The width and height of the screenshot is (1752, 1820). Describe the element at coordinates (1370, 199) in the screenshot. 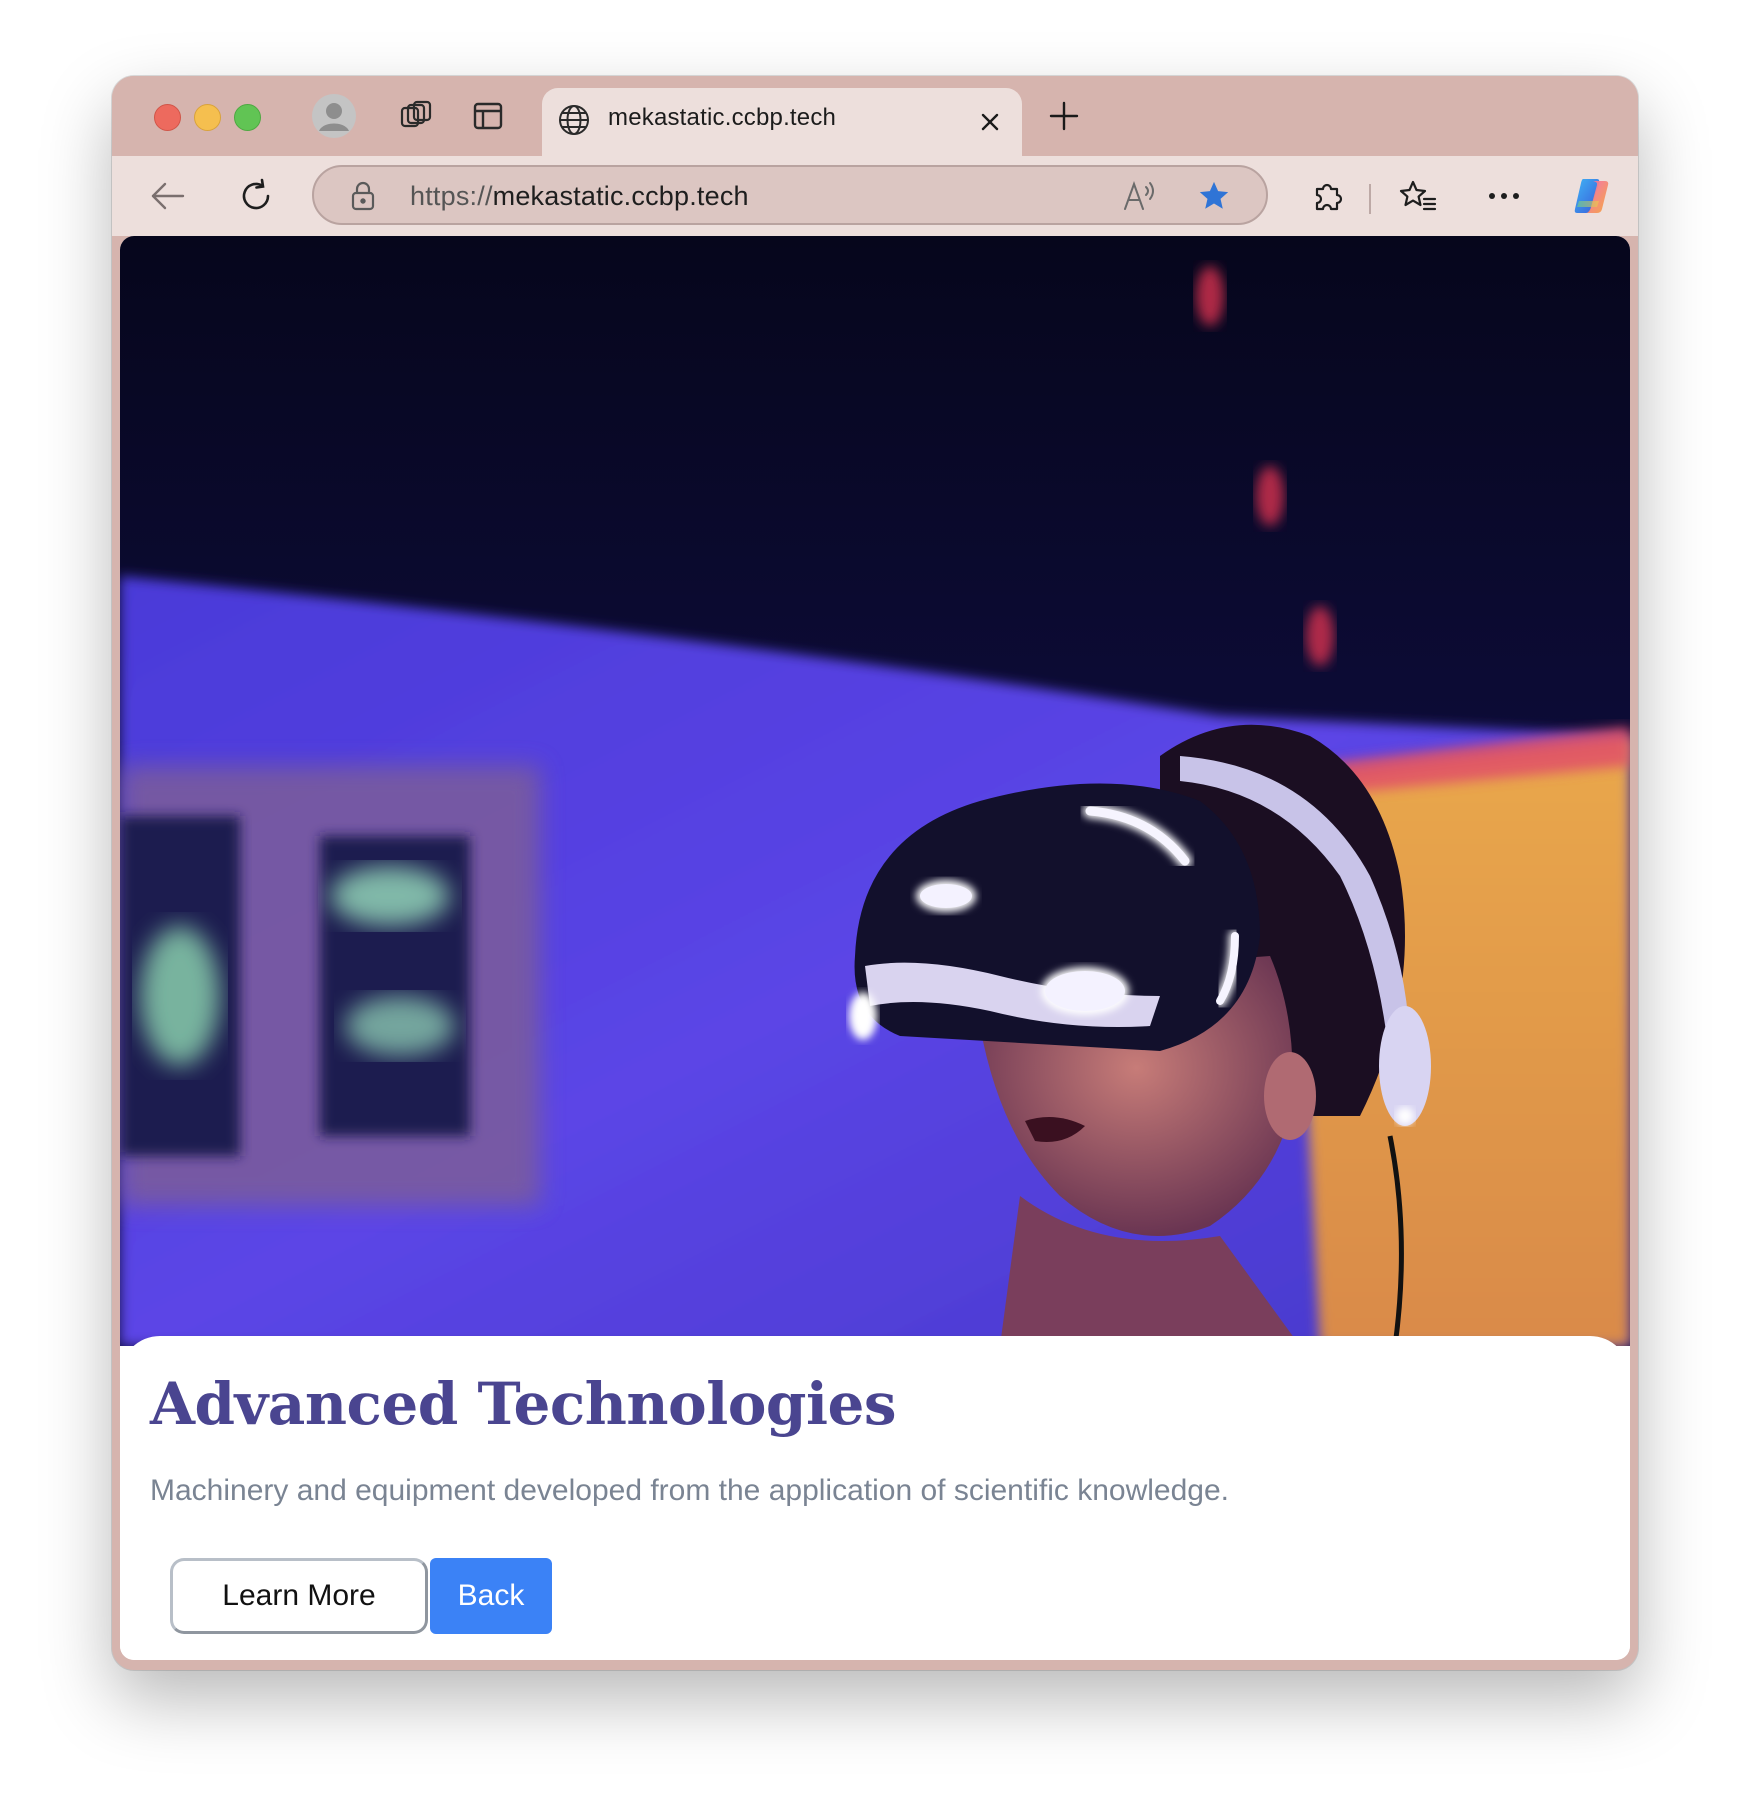

I see `toolbar-divider` at that location.